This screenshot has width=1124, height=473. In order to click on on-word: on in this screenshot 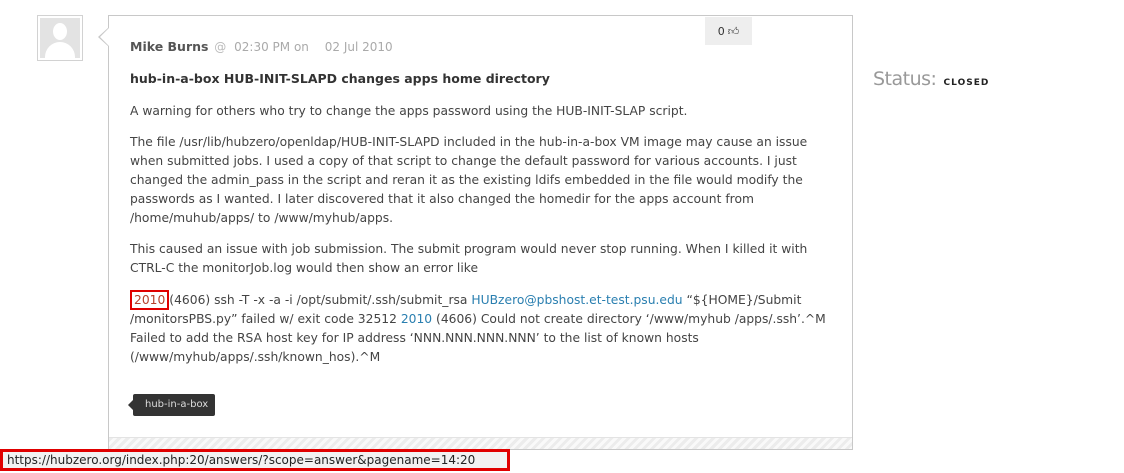, I will do `click(301, 47)`.